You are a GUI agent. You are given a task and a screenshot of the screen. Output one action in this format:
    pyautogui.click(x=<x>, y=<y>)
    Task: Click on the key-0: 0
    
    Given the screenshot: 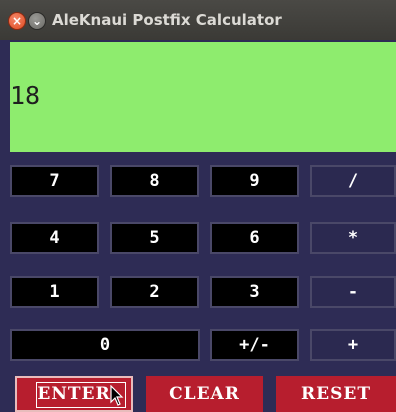 What is the action you would take?
    pyautogui.click(x=105, y=345)
    